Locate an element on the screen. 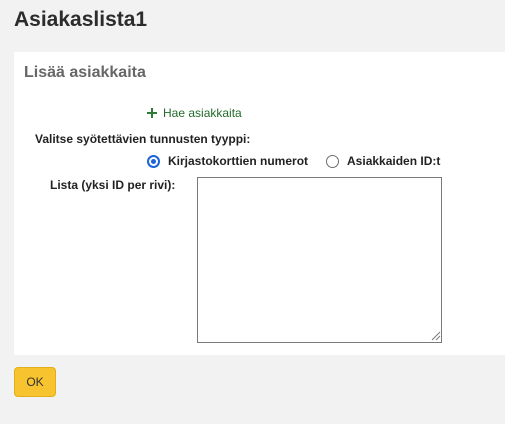 The width and height of the screenshot is (505, 424). ok-button: OK is located at coordinates (35, 382).